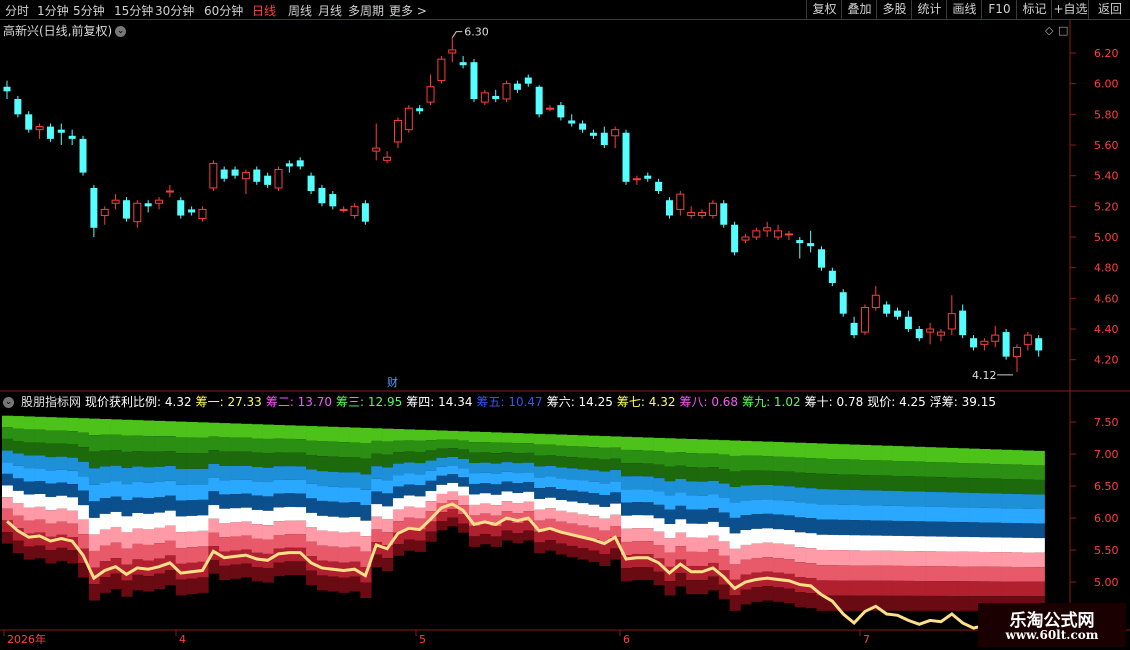 The image size is (1130, 650). I want to click on indicator-chevron-icon: ⌄, so click(8, 402).